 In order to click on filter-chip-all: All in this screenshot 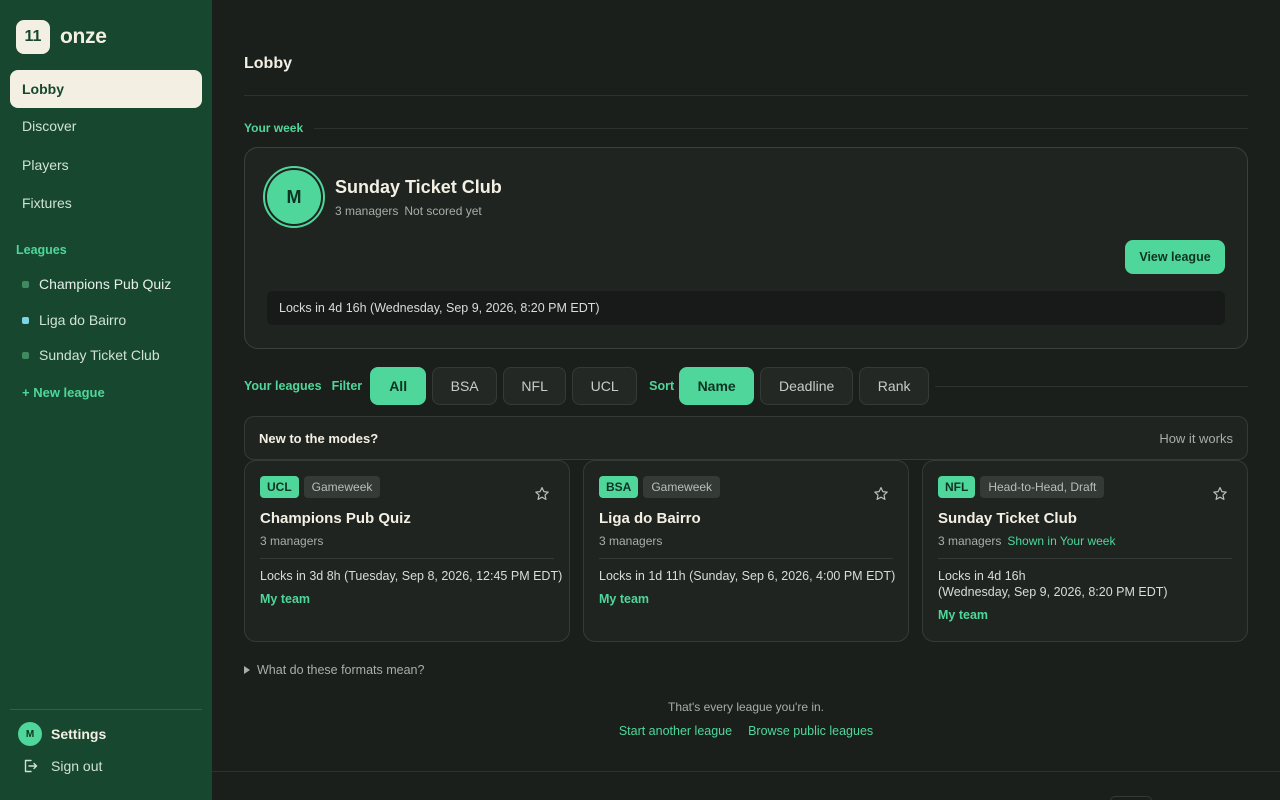, I will do `click(398, 386)`.